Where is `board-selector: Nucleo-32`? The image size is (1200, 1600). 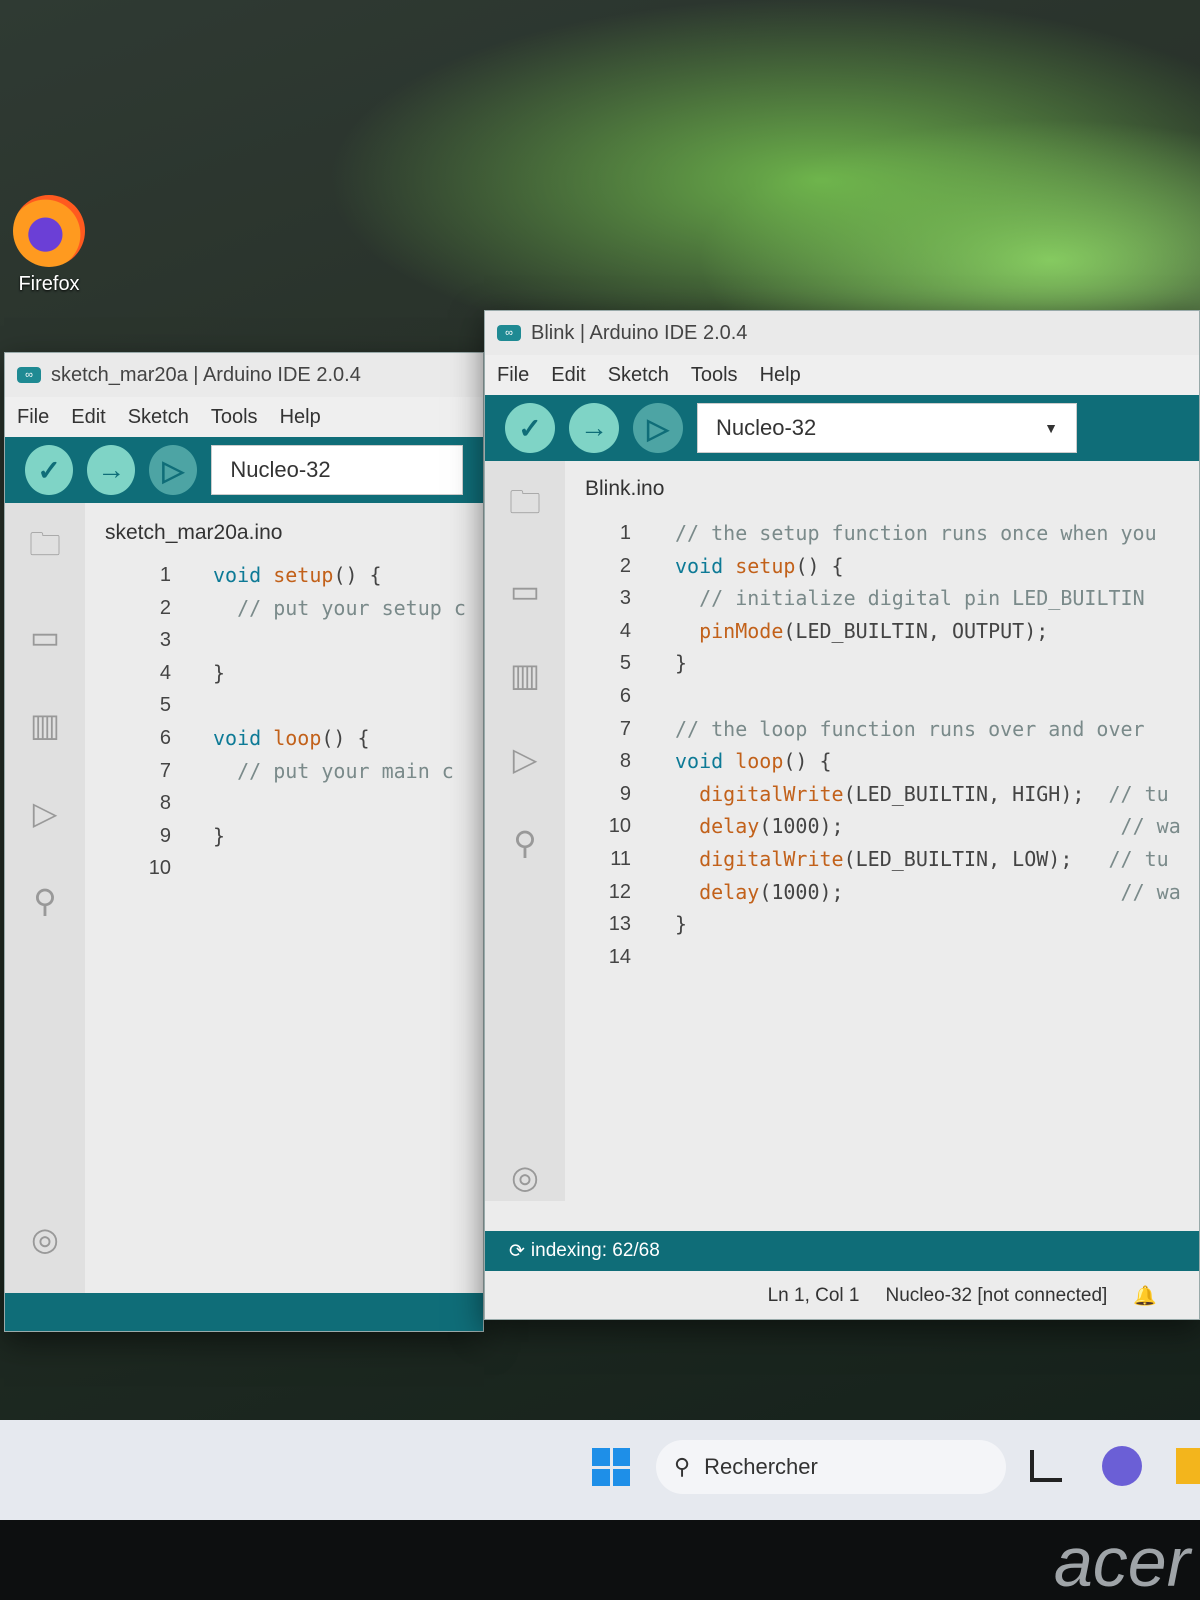 board-selector: Nucleo-32 is located at coordinates (337, 470).